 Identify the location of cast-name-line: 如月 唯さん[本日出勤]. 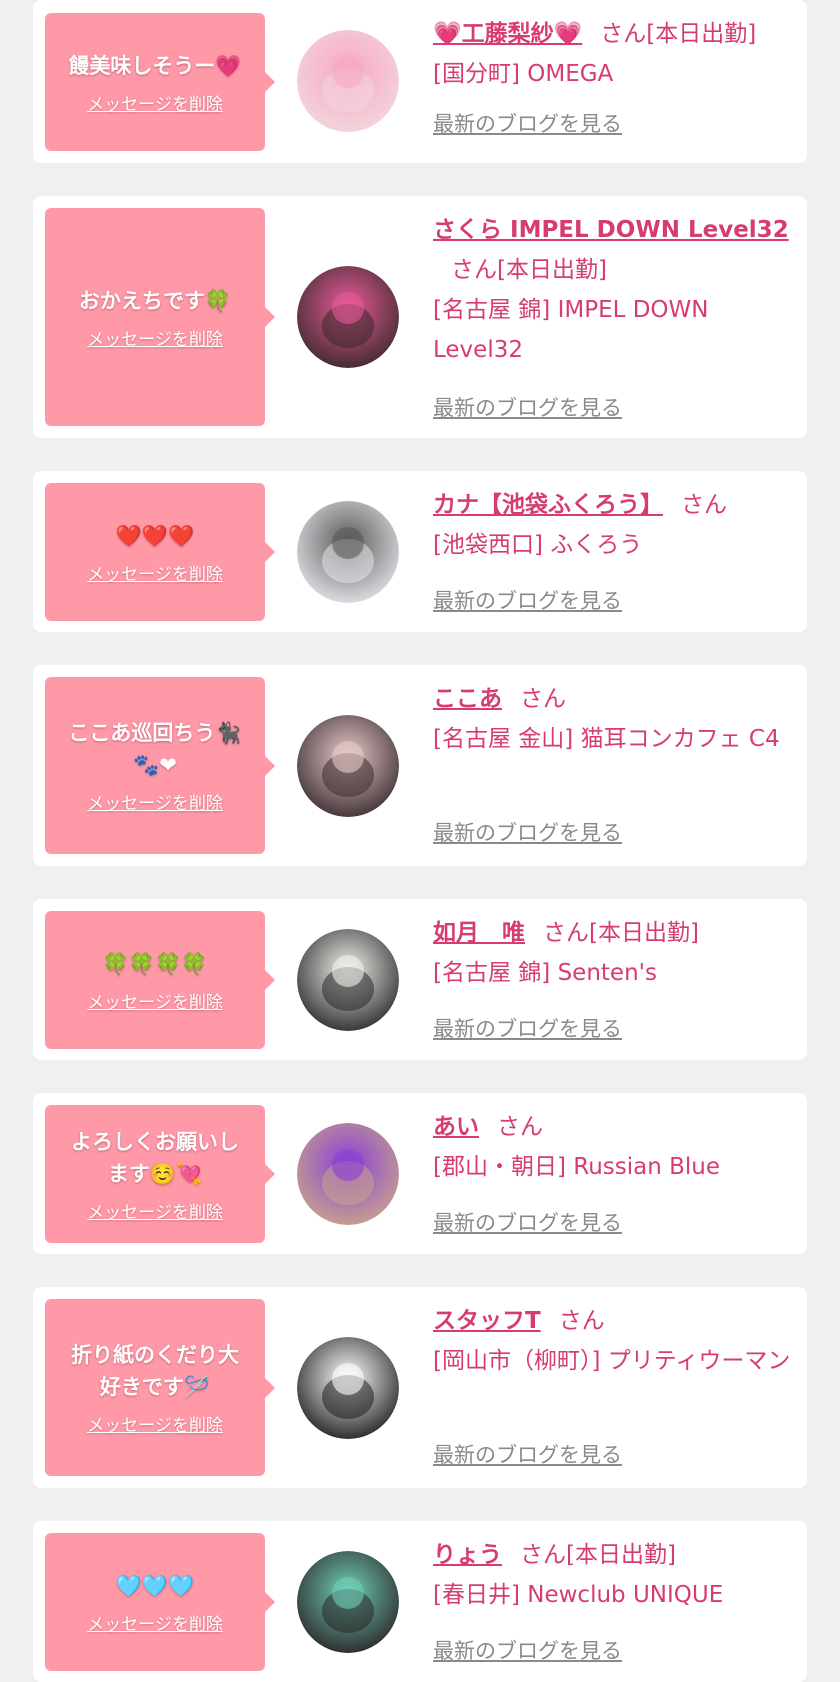
(614, 933).